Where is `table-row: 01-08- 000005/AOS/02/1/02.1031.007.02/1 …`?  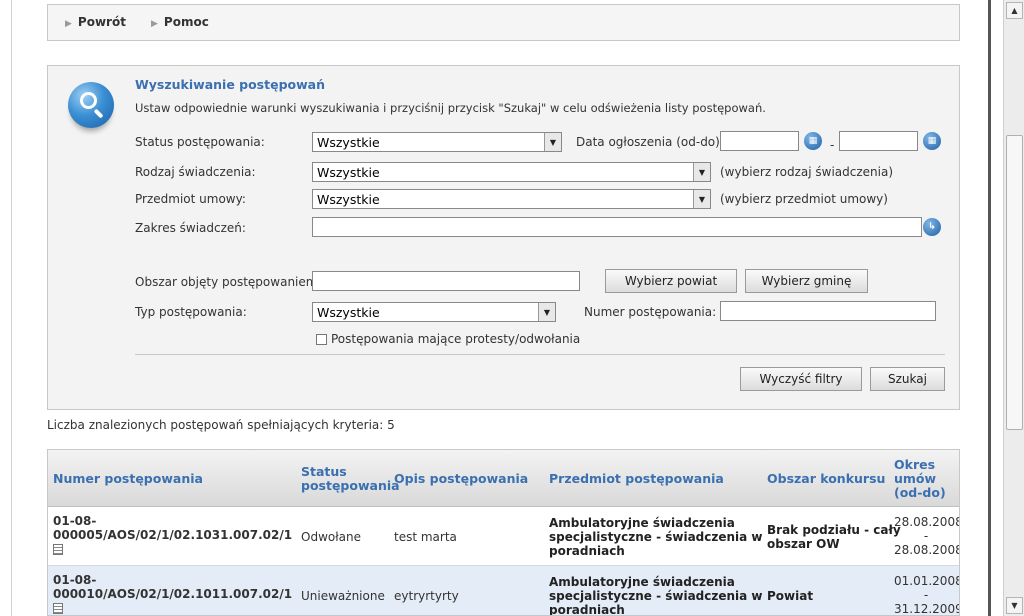 table-row: 01-08- 000005/AOS/02/1/02.1031.007.02/1 … is located at coordinates (504, 536).